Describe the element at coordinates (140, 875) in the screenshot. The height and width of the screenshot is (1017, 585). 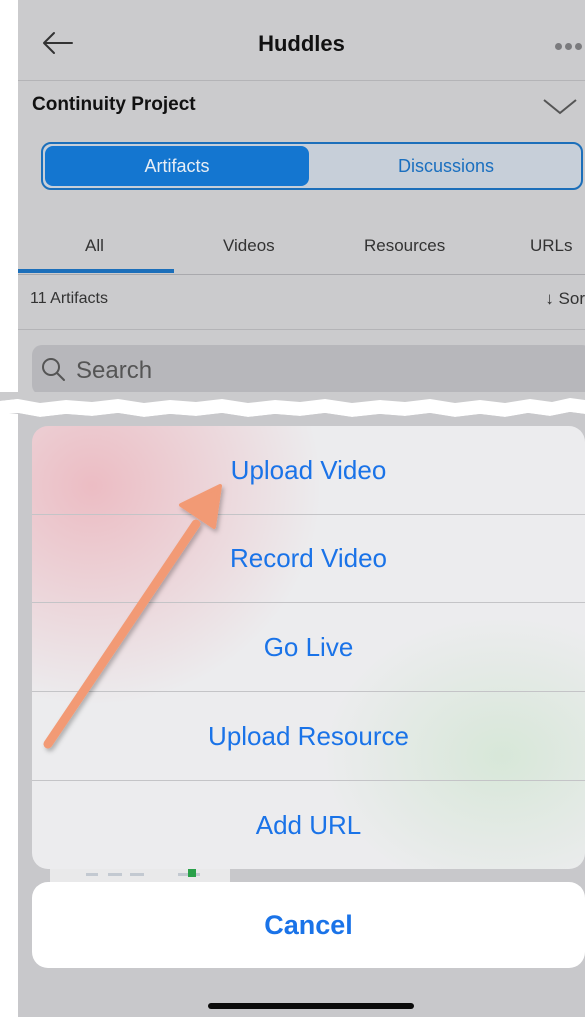
I see `list-item-thumbnail` at that location.